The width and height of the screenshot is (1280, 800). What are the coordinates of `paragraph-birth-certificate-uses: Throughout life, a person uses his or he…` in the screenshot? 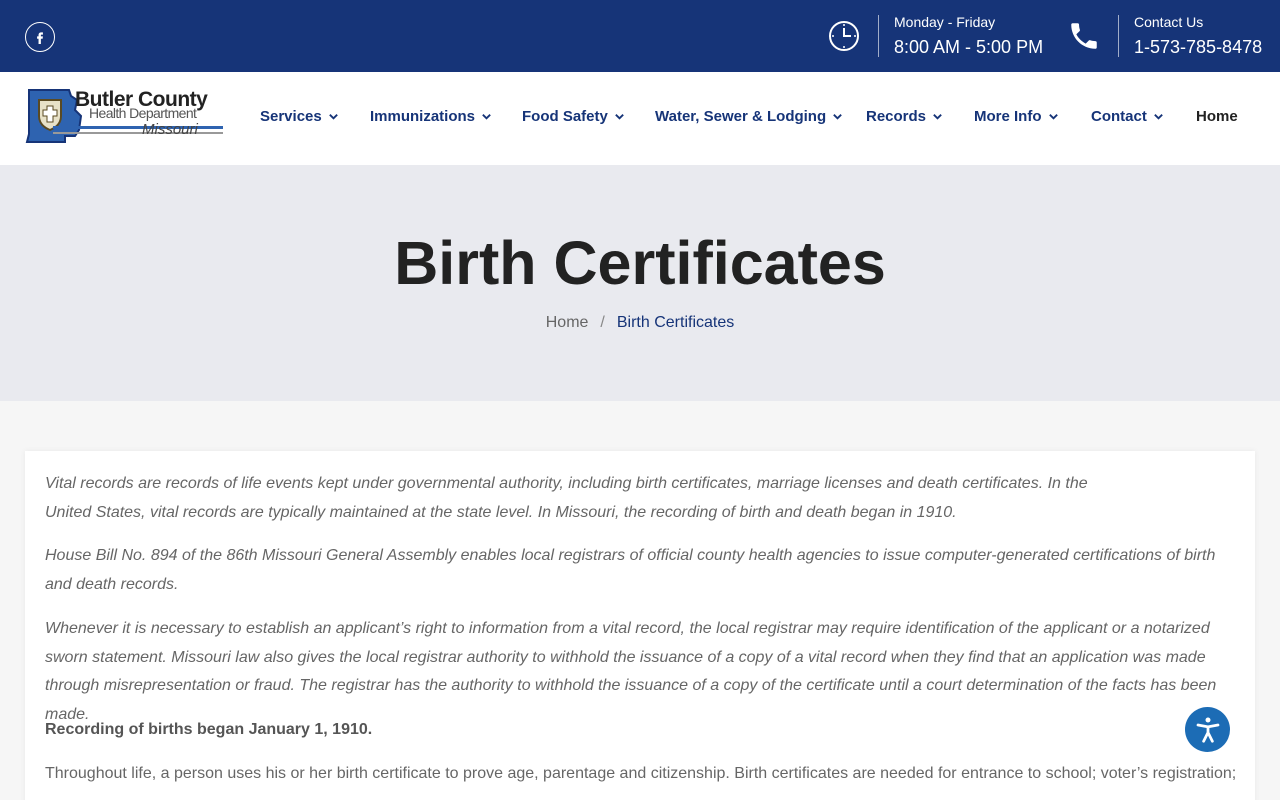 It's located at (641, 773).